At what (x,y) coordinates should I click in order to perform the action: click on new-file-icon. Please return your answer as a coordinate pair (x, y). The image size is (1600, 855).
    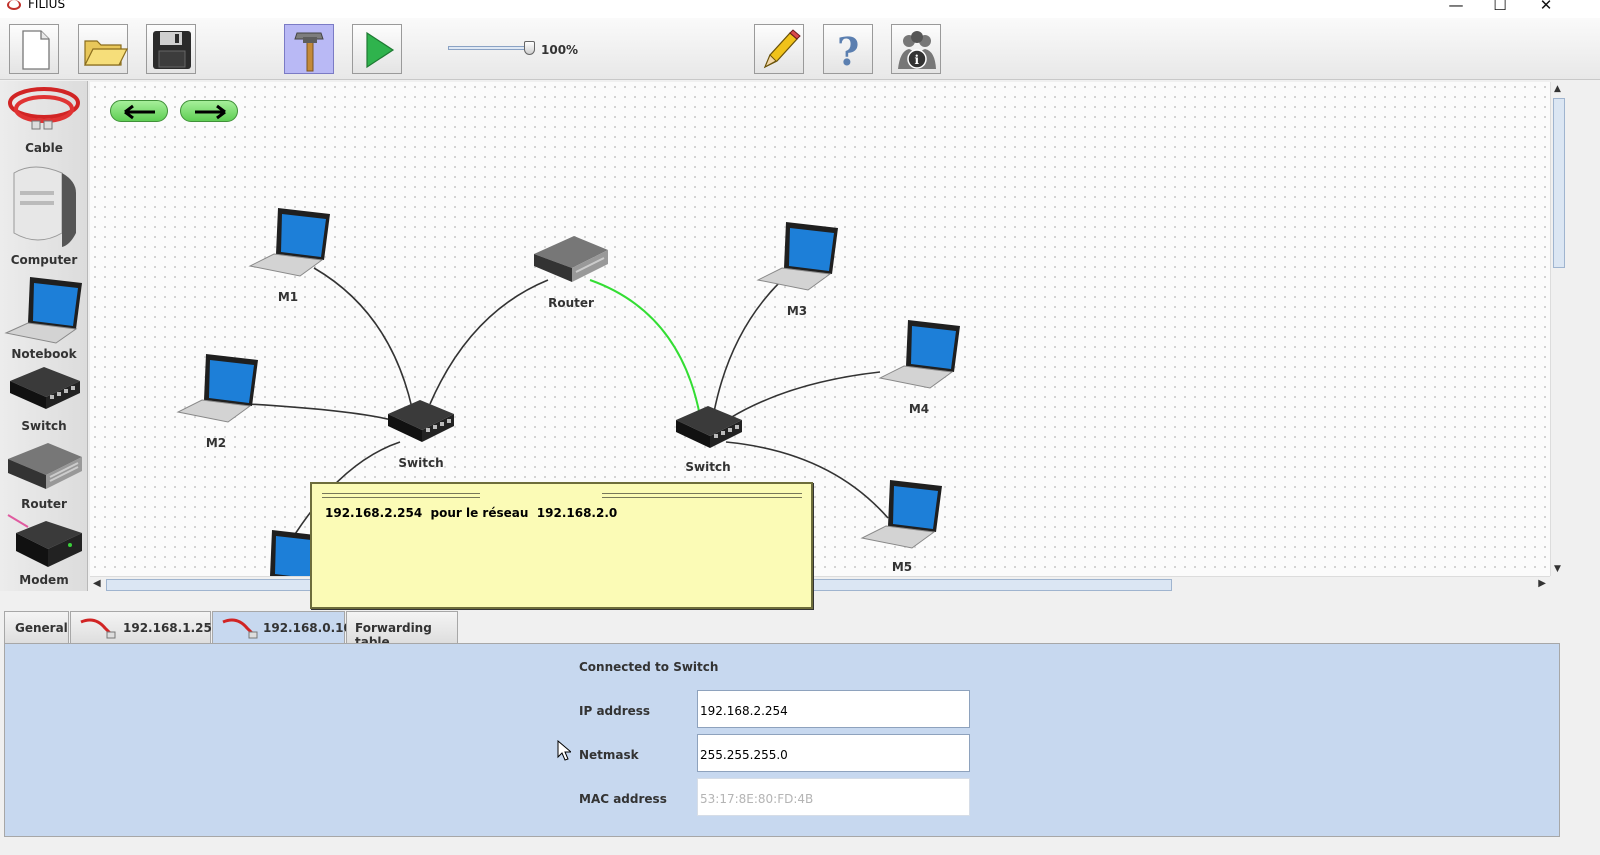
    Looking at the image, I should click on (36, 50).